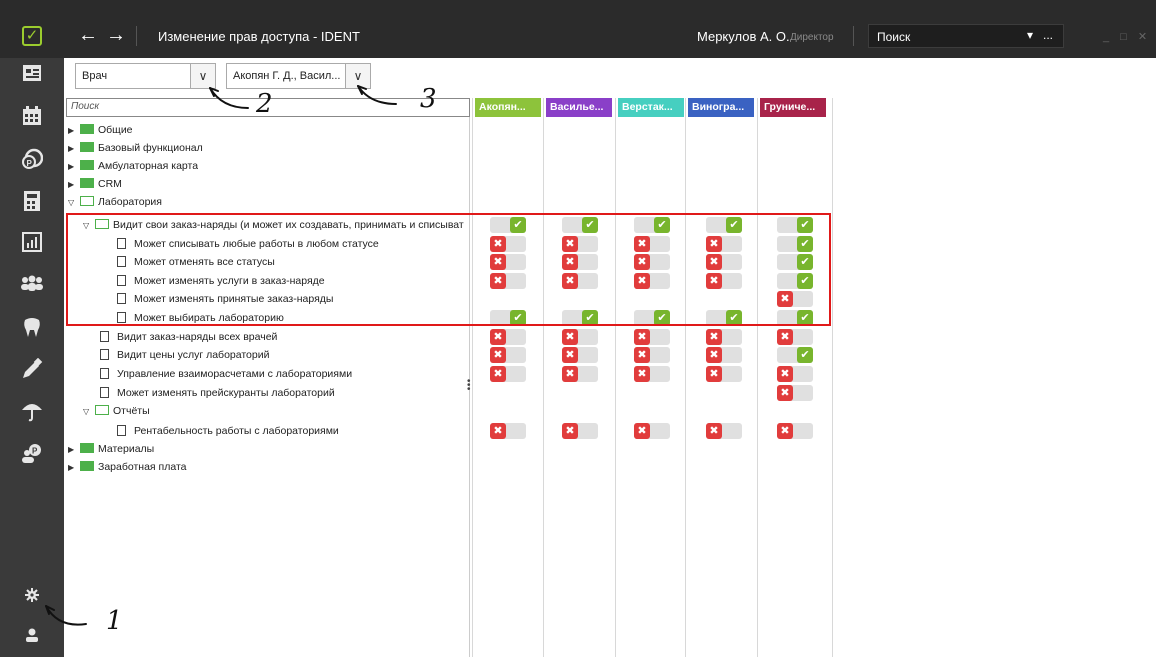  Describe the element at coordinates (114, 621) in the screenshot. I see `annotation-label-1: 1` at that location.